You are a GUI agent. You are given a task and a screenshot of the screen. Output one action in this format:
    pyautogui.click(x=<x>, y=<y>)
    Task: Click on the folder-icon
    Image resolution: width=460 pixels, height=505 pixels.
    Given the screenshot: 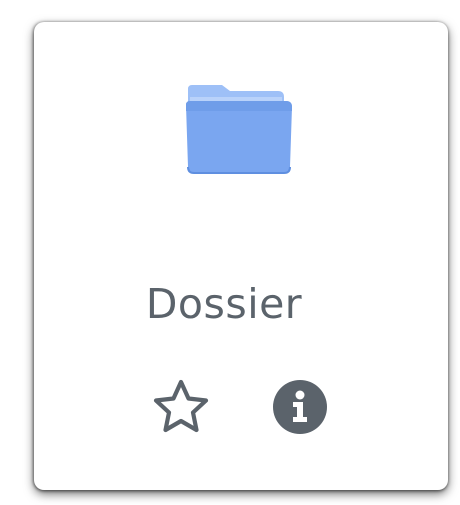 What is the action you would take?
    pyautogui.click(x=239, y=129)
    